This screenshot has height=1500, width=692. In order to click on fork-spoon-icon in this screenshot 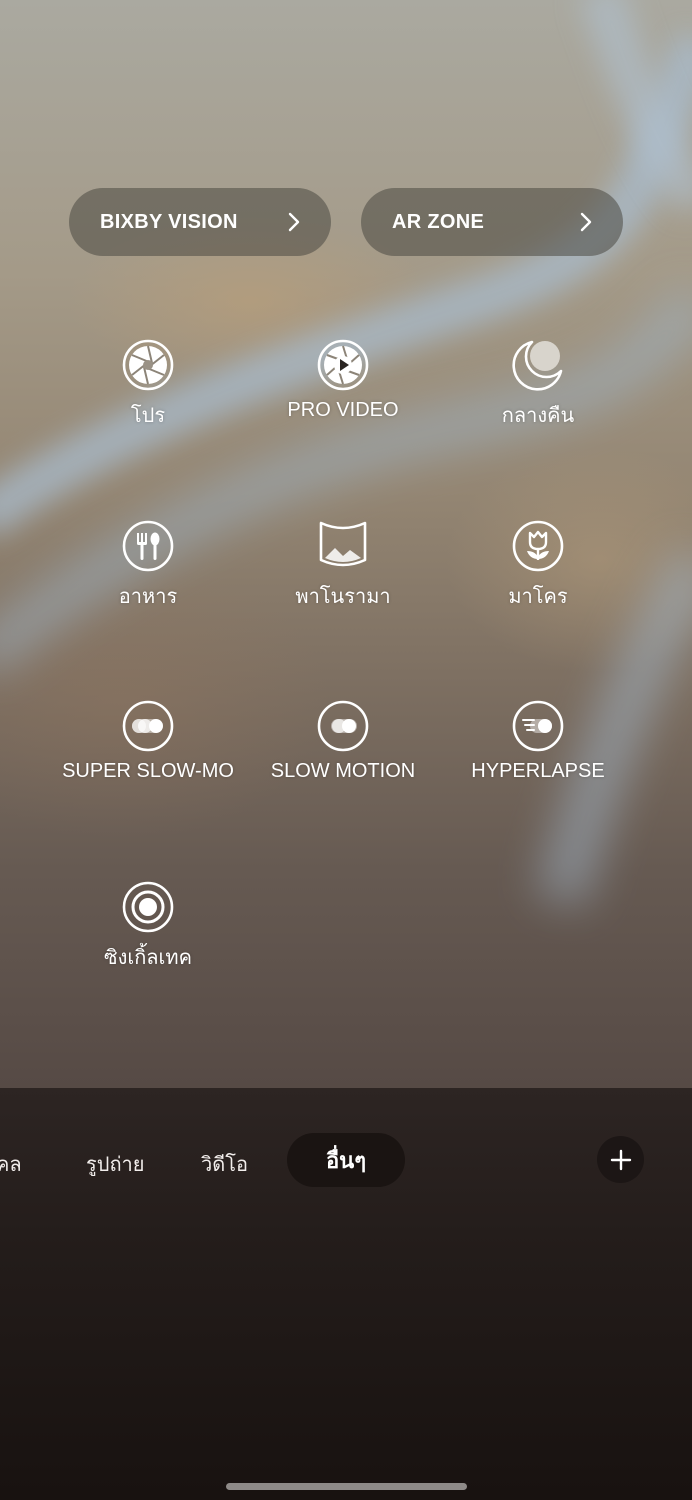, I will do `click(148, 546)`.